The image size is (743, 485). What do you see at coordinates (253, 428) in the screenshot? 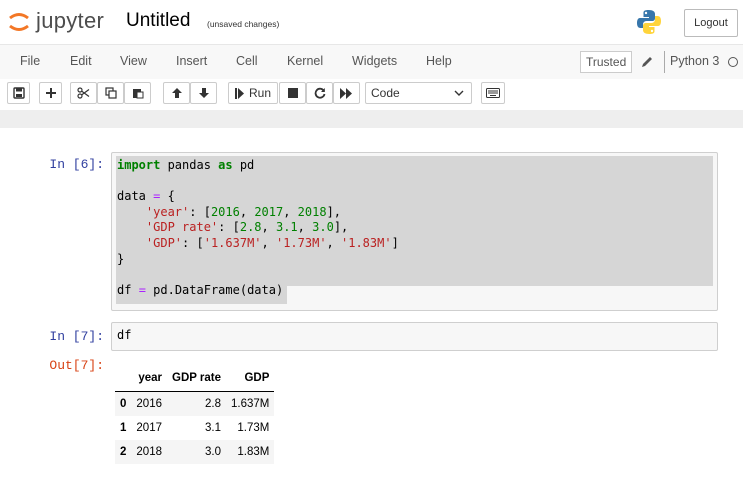
I see `table-cell: 1.73M` at bounding box center [253, 428].